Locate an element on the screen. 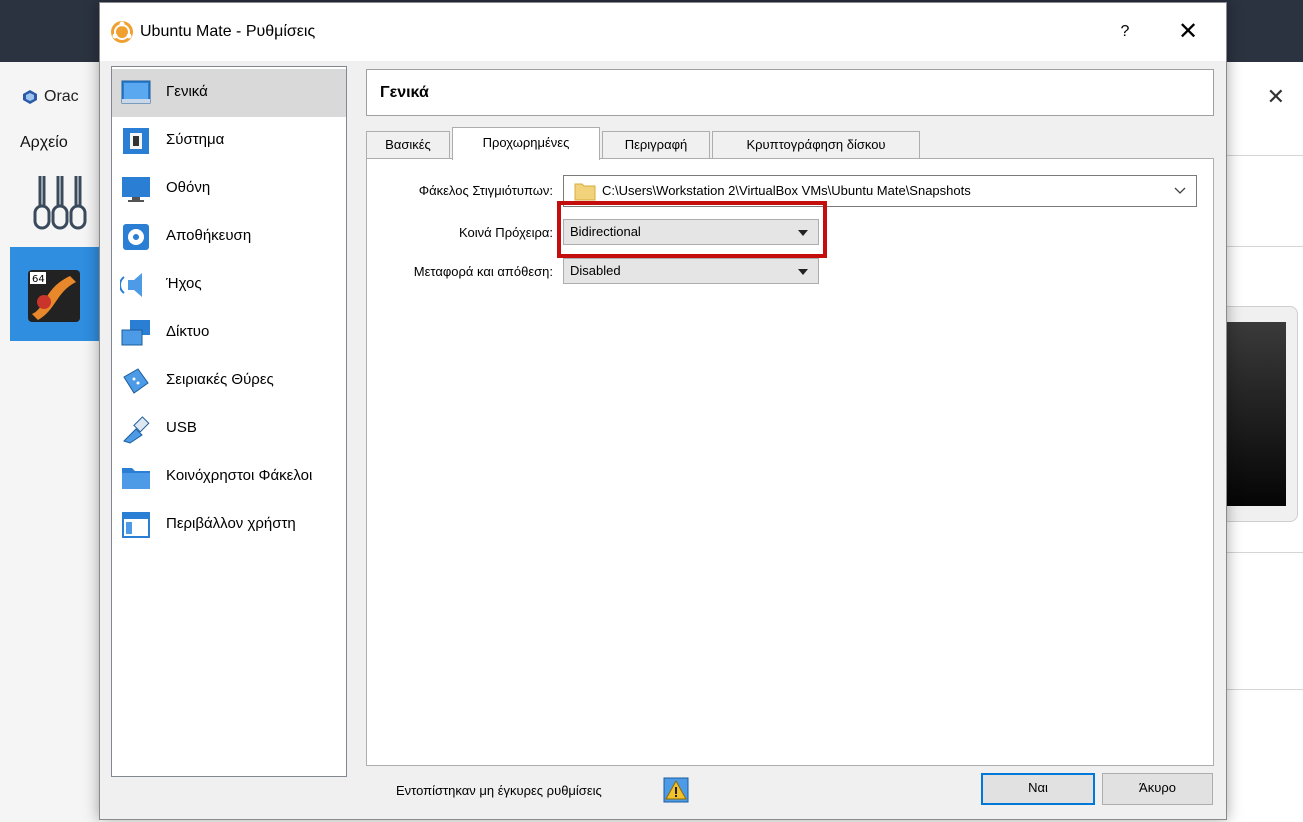  tab-description: Περιγραφή is located at coordinates (656, 145).